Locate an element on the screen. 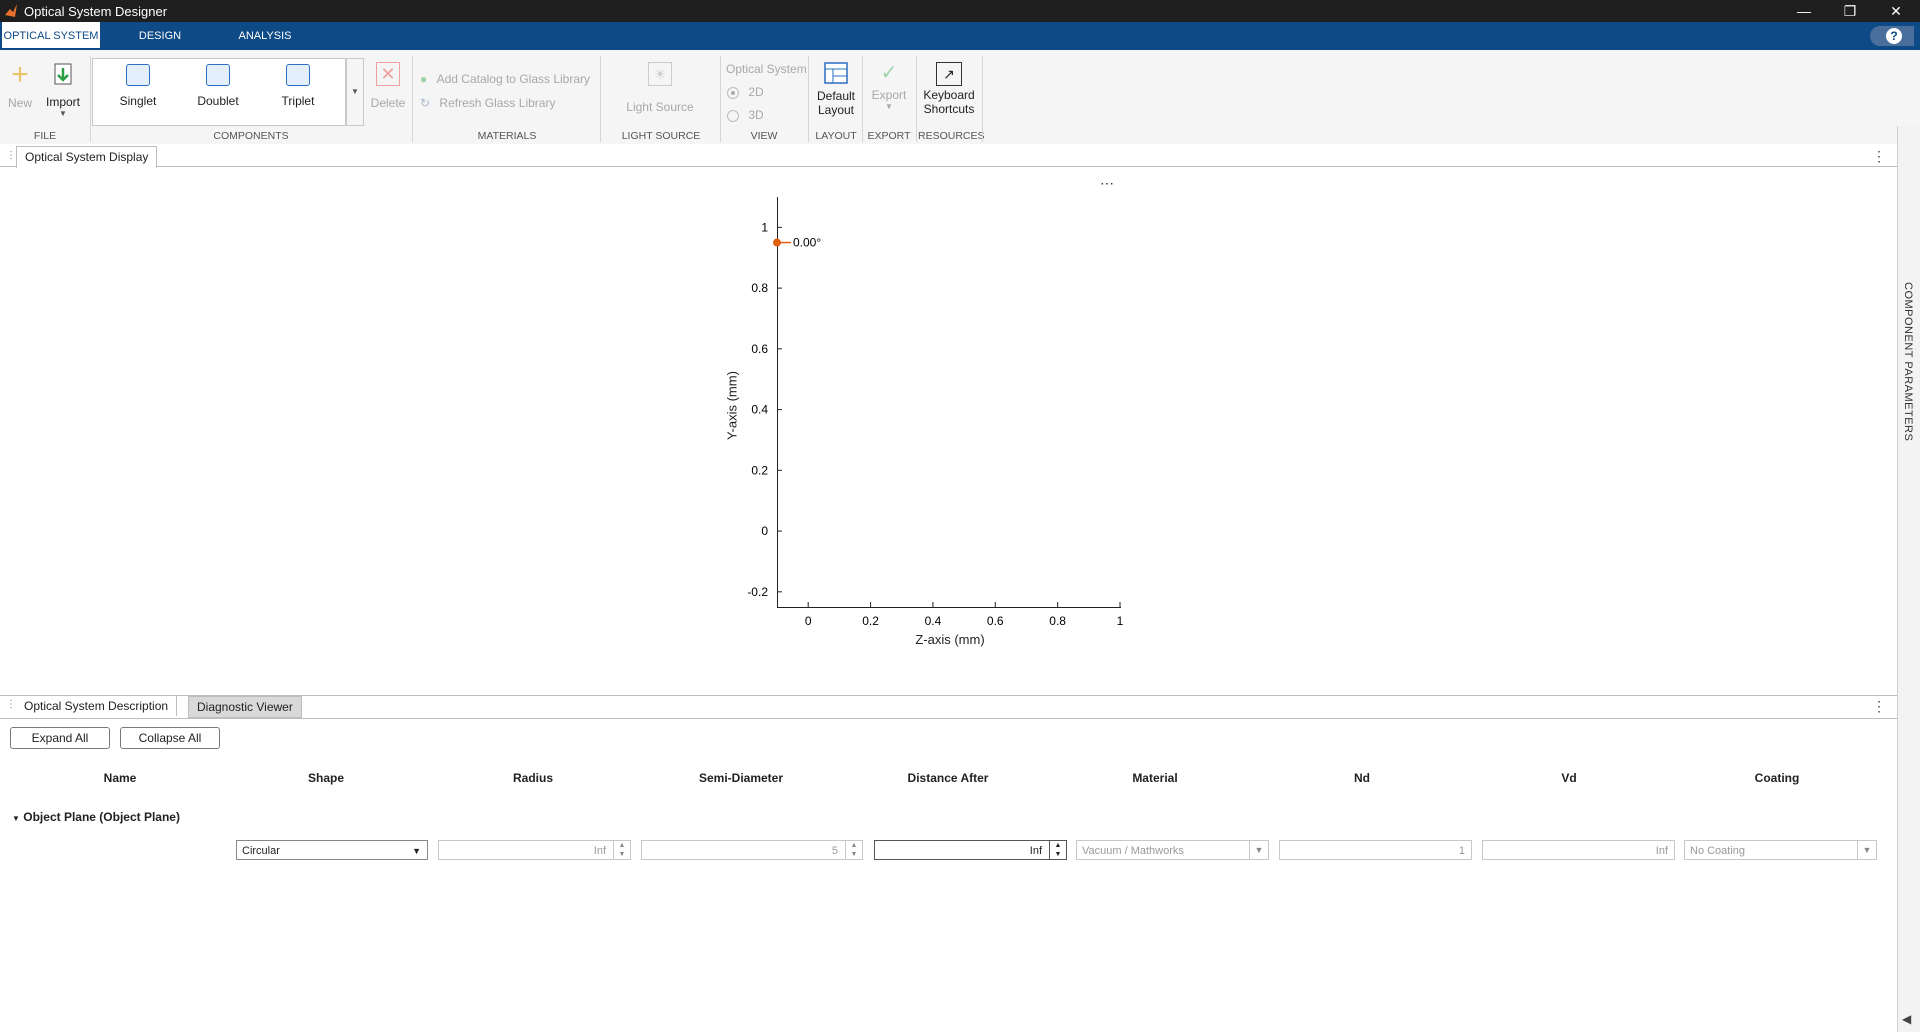 This screenshot has width=1920, height=1032. delete-button: ✕ Delete is located at coordinates (388, 86).